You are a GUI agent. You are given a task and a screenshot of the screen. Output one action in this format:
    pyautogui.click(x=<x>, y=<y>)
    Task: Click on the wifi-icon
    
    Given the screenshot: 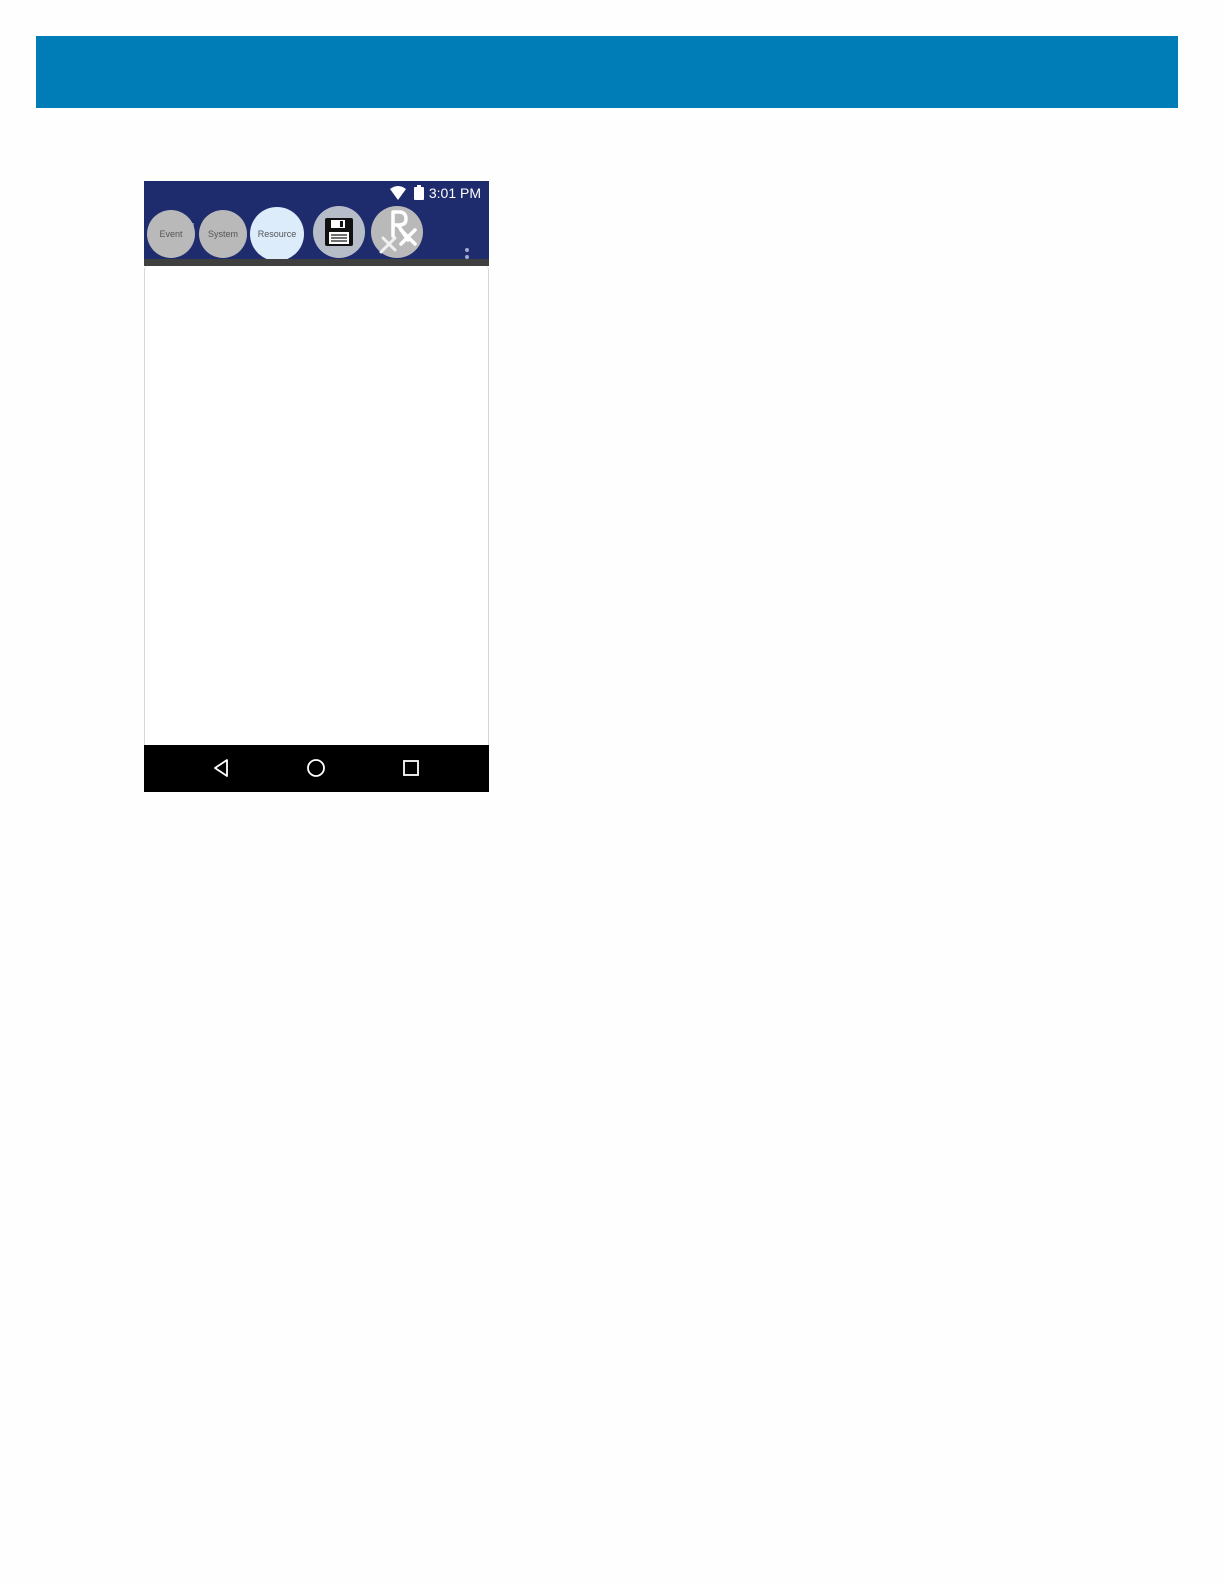 What is the action you would take?
    pyautogui.click(x=398, y=193)
    